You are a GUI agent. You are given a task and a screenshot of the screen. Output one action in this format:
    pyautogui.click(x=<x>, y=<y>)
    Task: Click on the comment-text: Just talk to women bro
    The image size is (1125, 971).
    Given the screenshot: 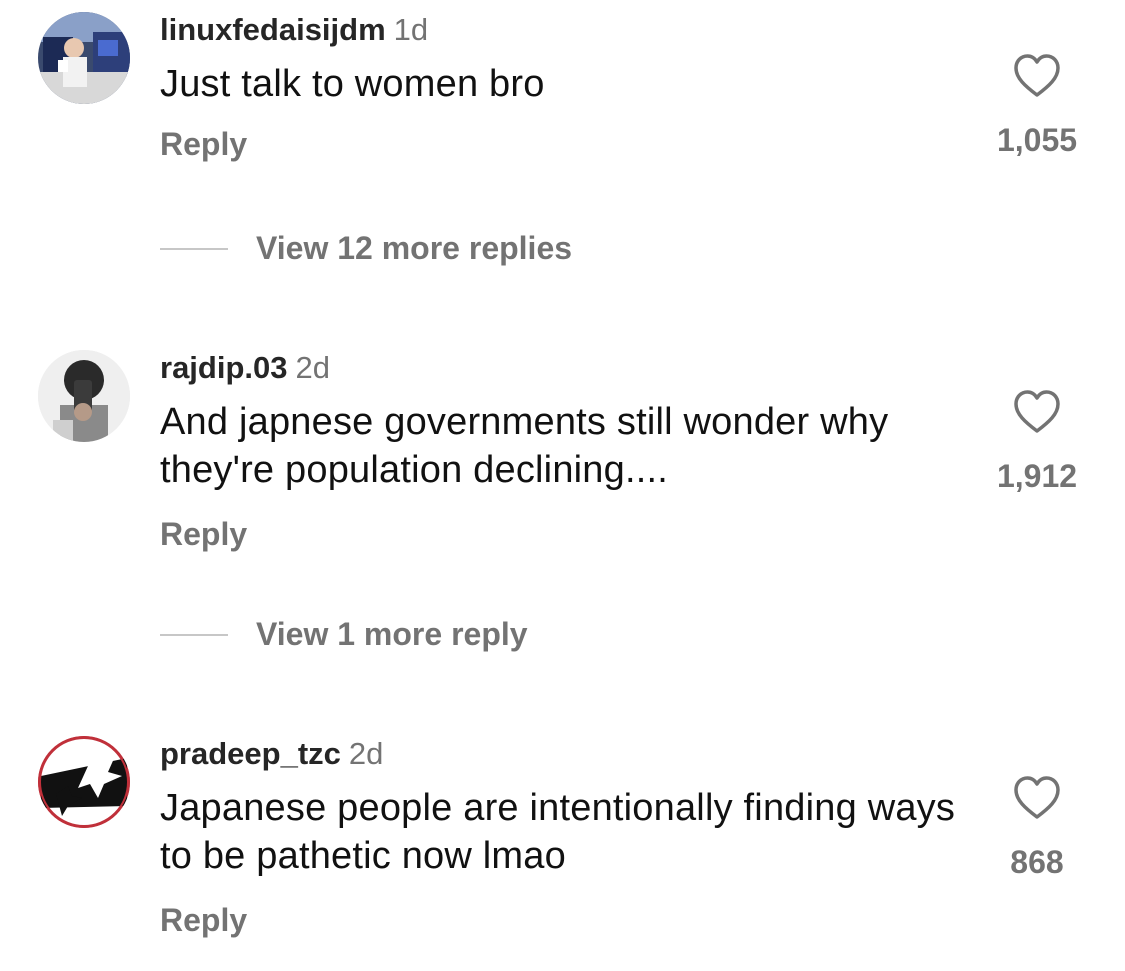 What is the action you would take?
    pyautogui.click(x=352, y=84)
    